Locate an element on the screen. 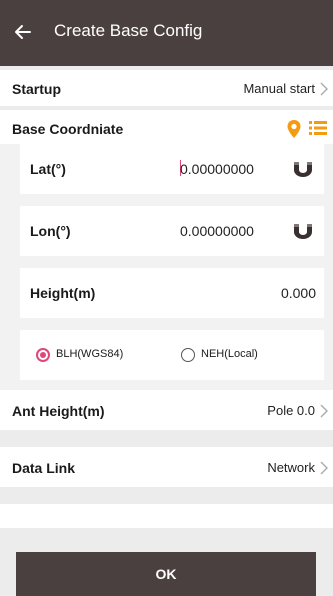 The width and height of the screenshot is (333, 596). data-link-label: Data Link is located at coordinates (44, 468).